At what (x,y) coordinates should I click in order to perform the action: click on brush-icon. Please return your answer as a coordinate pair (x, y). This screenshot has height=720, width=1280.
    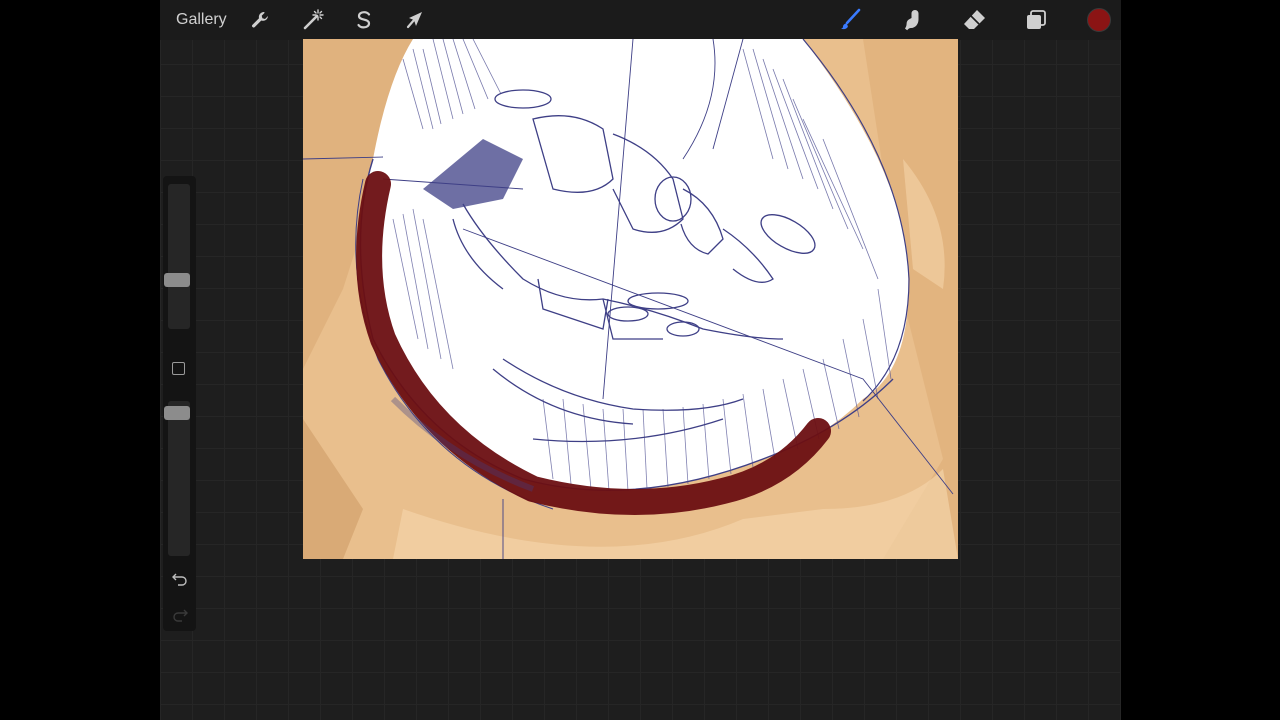
    Looking at the image, I should click on (850, 20).